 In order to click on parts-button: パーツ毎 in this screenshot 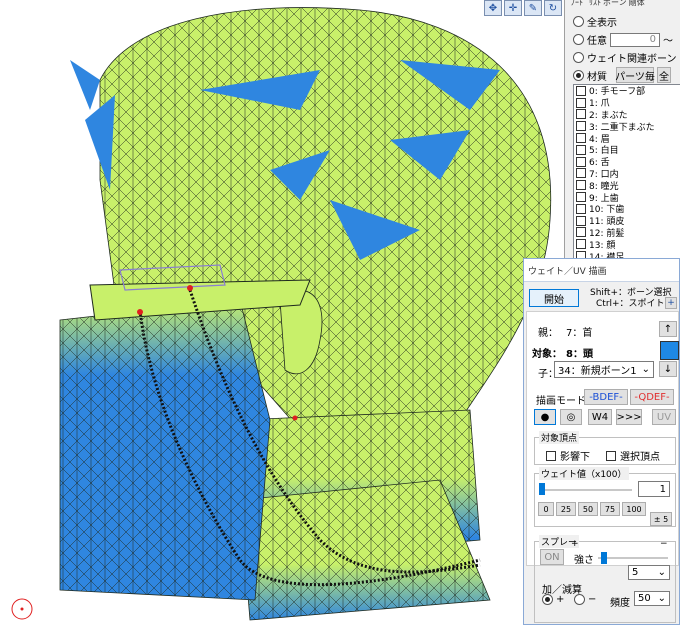, I will do `click(635, 75)`.